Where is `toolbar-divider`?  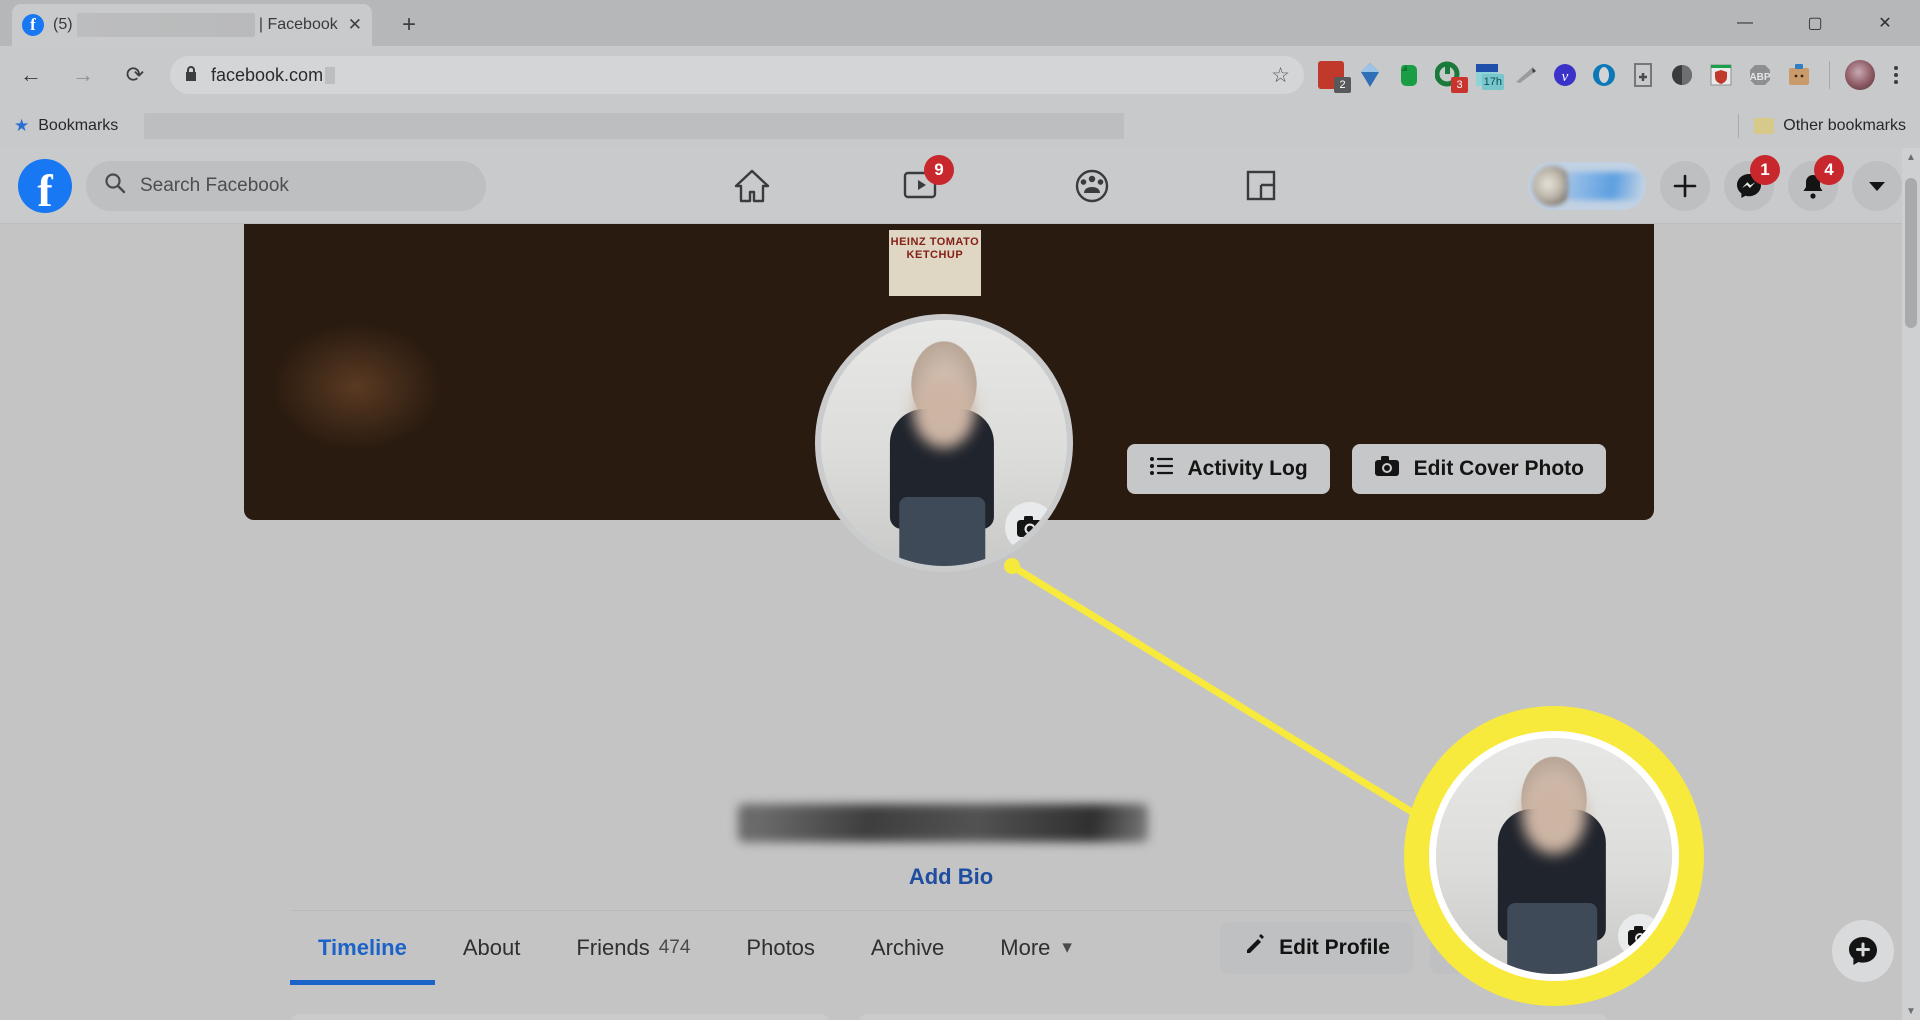 toolbar-divider is located at coordinates (1829, 75).